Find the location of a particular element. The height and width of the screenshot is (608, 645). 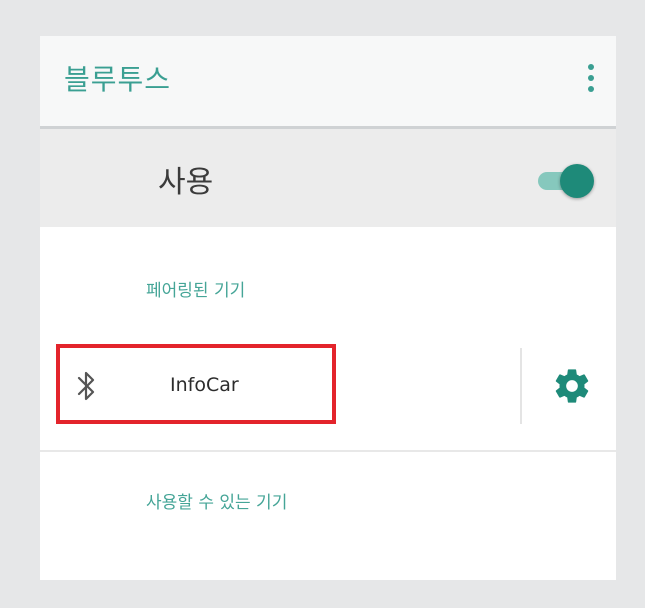

bluetooth-master-switch-row: 사용 is located at coordinates (328, 178).